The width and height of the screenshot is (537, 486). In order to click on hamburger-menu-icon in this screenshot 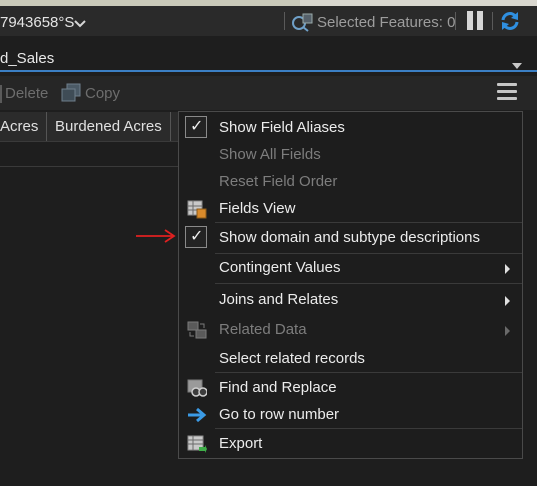, I will do `click(507, 92)`.